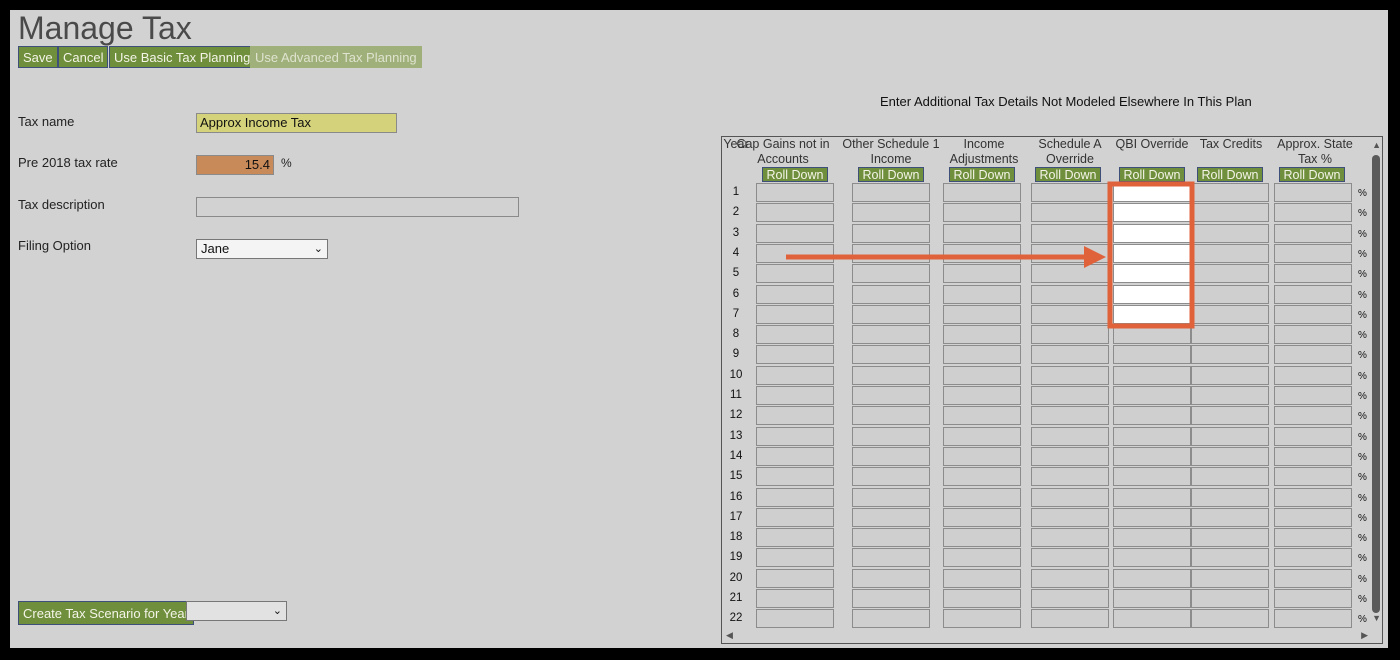  What do you see at coordinates (235, 165) in the screenshot?
I see `tax-rate-input: 15.4` at bounding box center [235, 165].